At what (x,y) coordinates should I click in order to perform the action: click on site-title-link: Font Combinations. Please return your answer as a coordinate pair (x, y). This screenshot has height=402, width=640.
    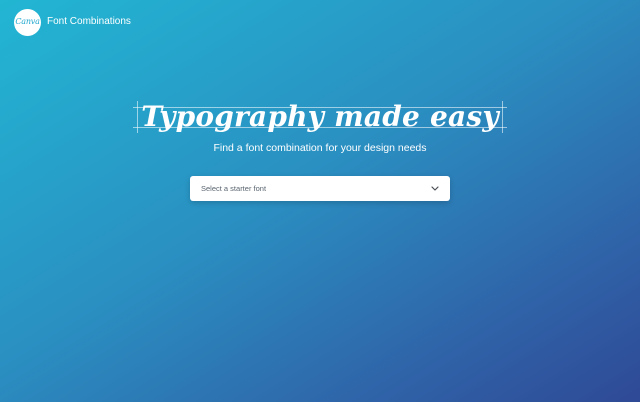
    Looking at the image, I should click on (89, 22).